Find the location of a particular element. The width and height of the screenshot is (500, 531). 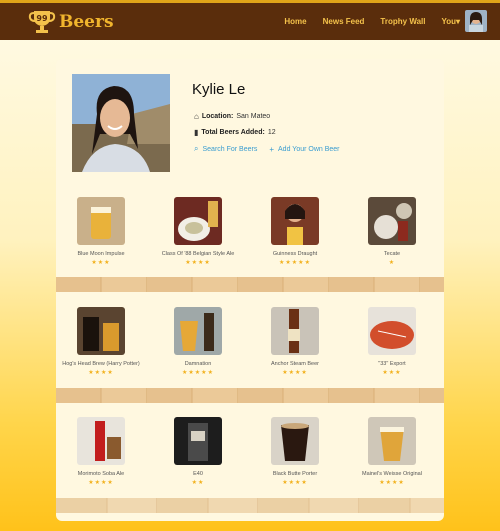

logo-badge-number: 99 is located at coordinates (42, 18).